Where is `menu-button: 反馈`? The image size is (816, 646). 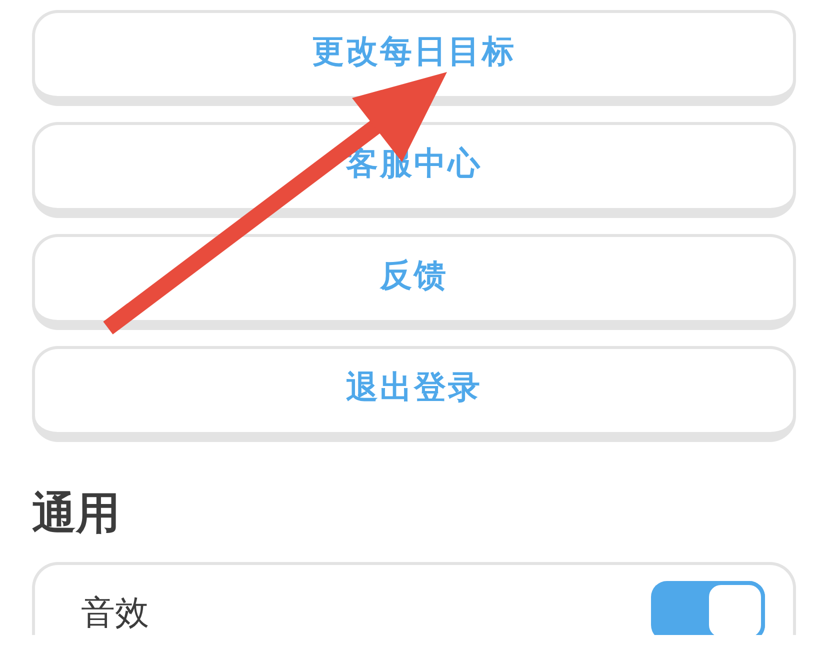
menu-button: 反馈 is located at coordinates (414, 282).